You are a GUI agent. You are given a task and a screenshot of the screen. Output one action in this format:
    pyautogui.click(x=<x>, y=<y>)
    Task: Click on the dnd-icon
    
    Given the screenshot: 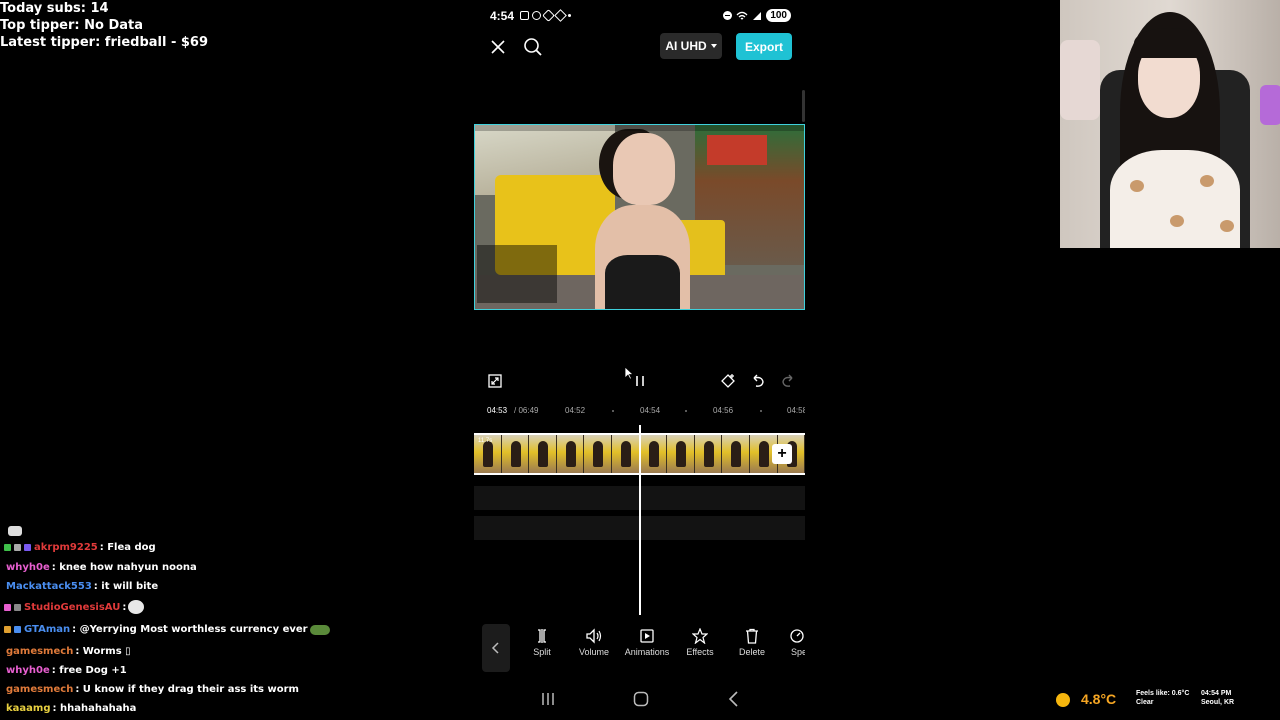 What is the action you would take?
    pyautogui.click(x=728, y=15)
    